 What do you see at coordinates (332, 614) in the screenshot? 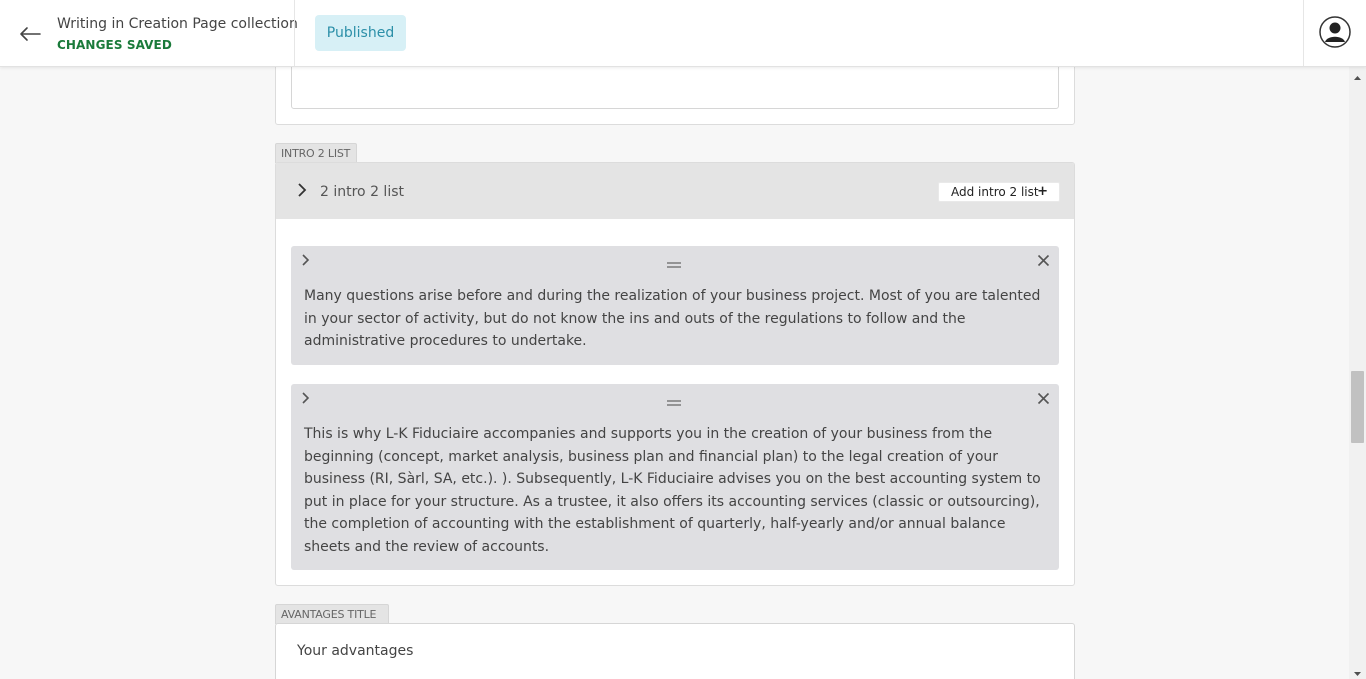
I see `advantages-title-label: AVANTAGES TITLE` at bounding box center [332, 614].